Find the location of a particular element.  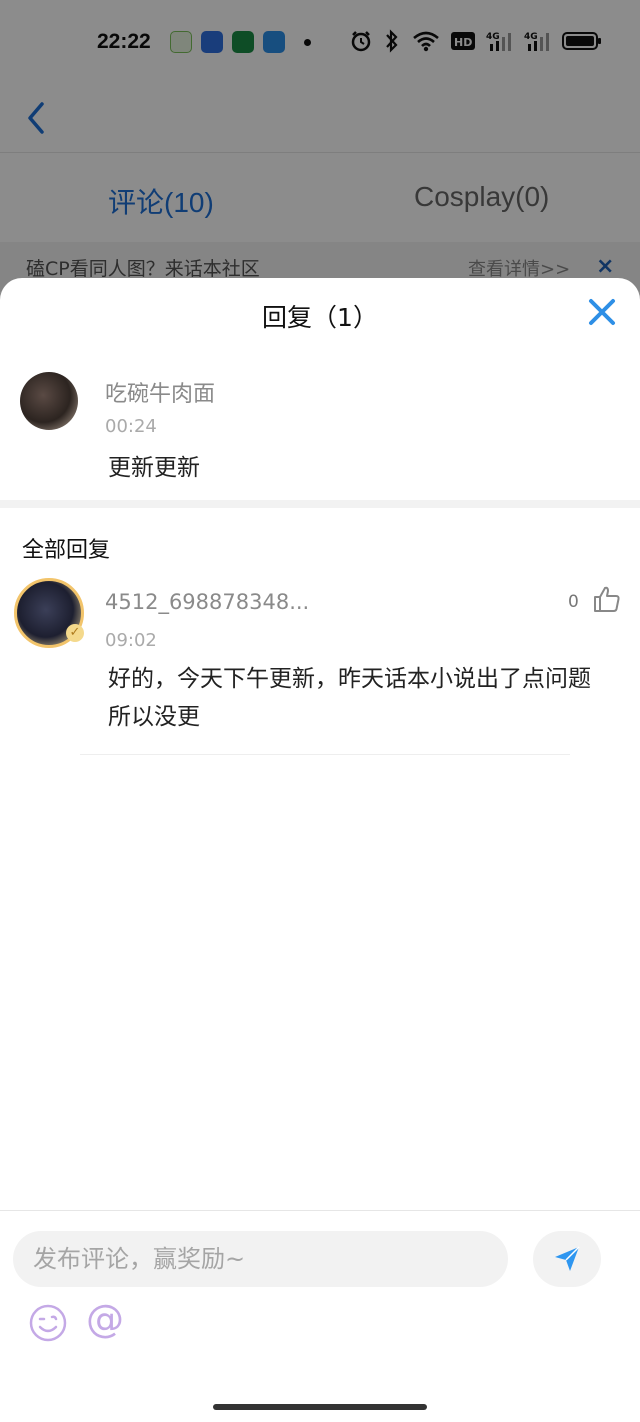

comment-input-bar: @ is located at coordinates (320, 1301).